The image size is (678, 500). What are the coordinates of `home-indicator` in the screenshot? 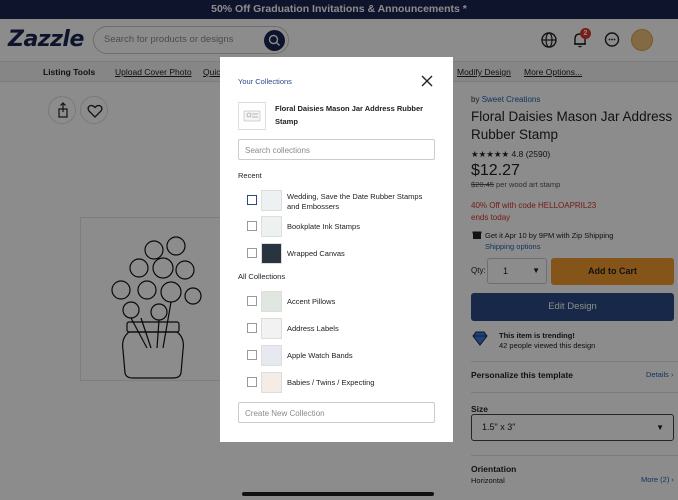 It's located at (338, 494).